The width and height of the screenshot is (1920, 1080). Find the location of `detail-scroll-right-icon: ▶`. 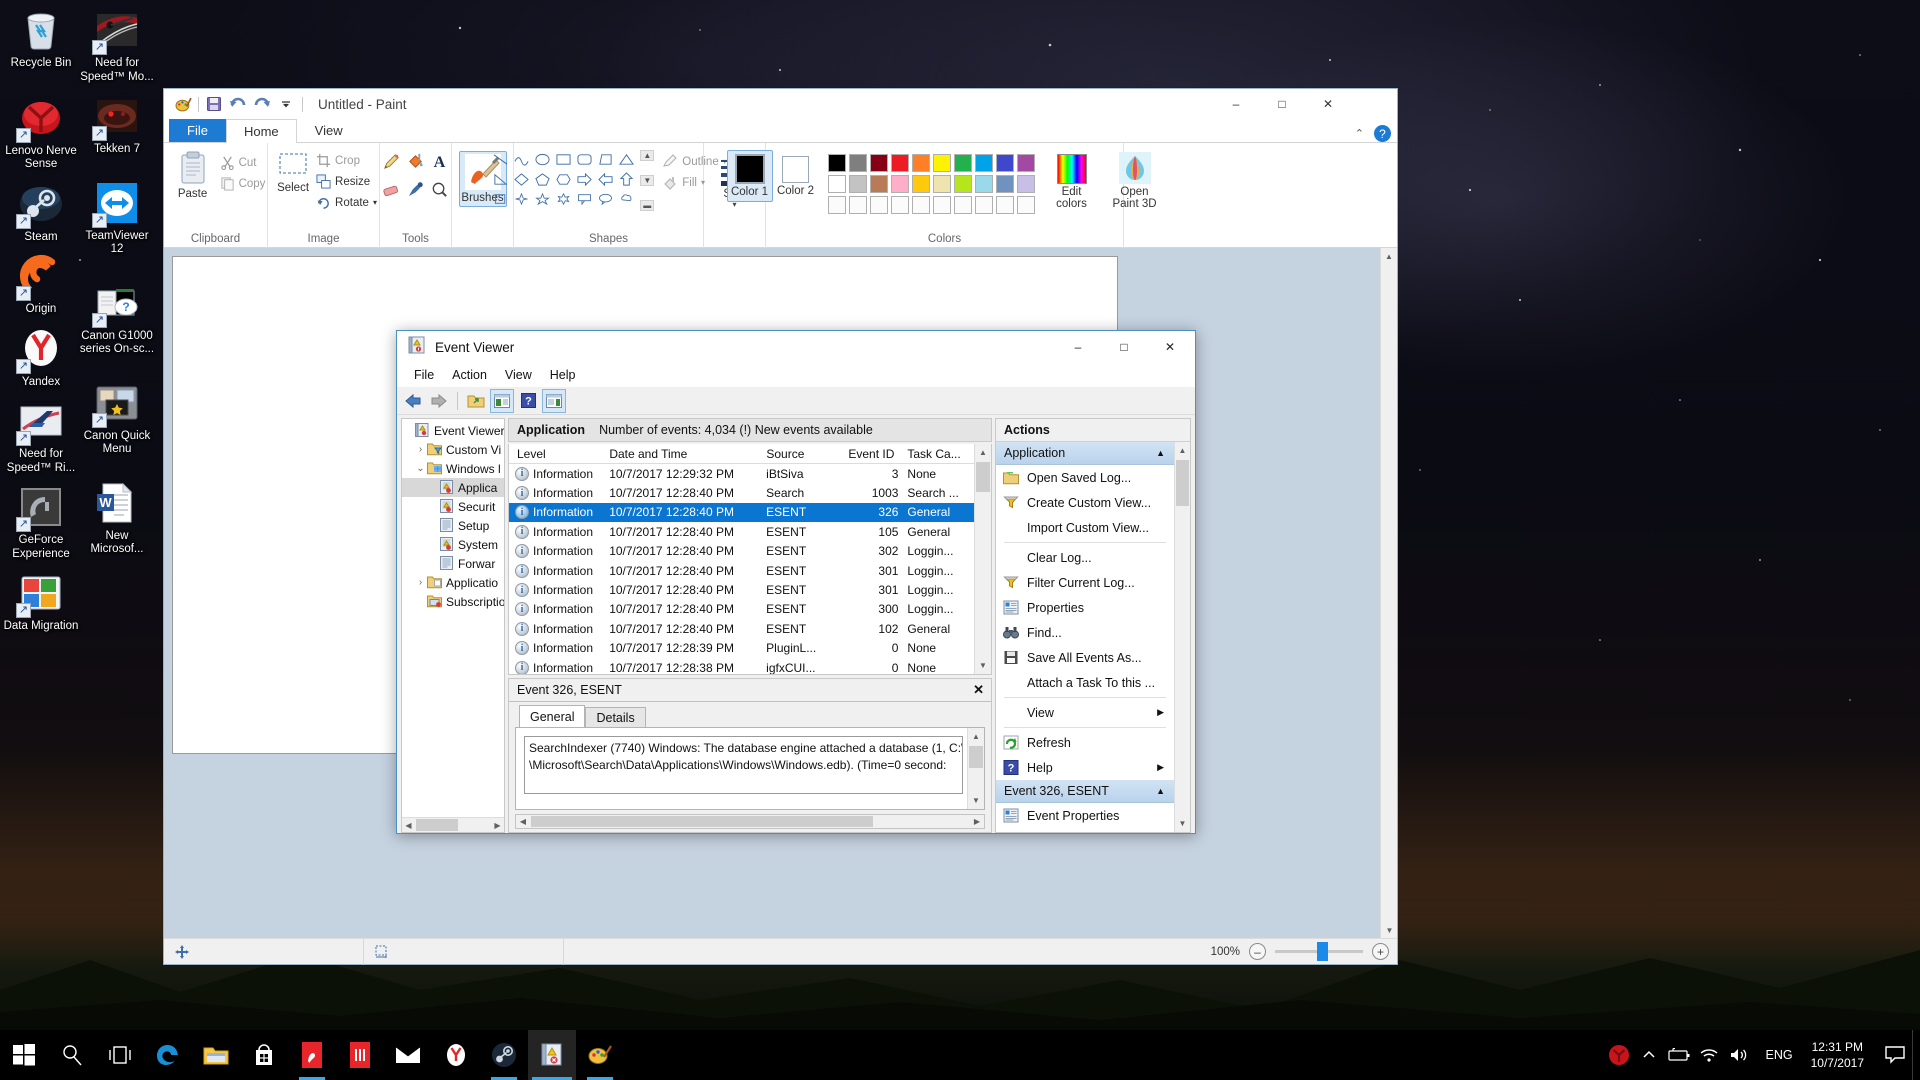

detail-scroll-right-icon: ▶ is located at coordinates (977, 821).